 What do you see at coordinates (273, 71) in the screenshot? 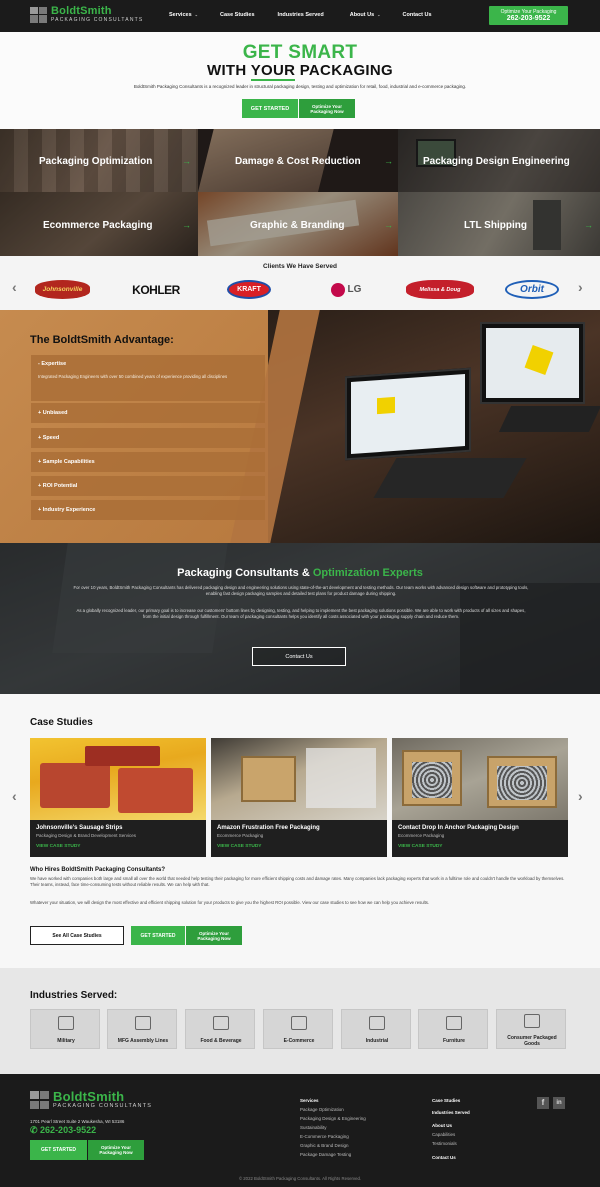
I see `hero-title-em: YOUR` at bounding box center [273, 71].